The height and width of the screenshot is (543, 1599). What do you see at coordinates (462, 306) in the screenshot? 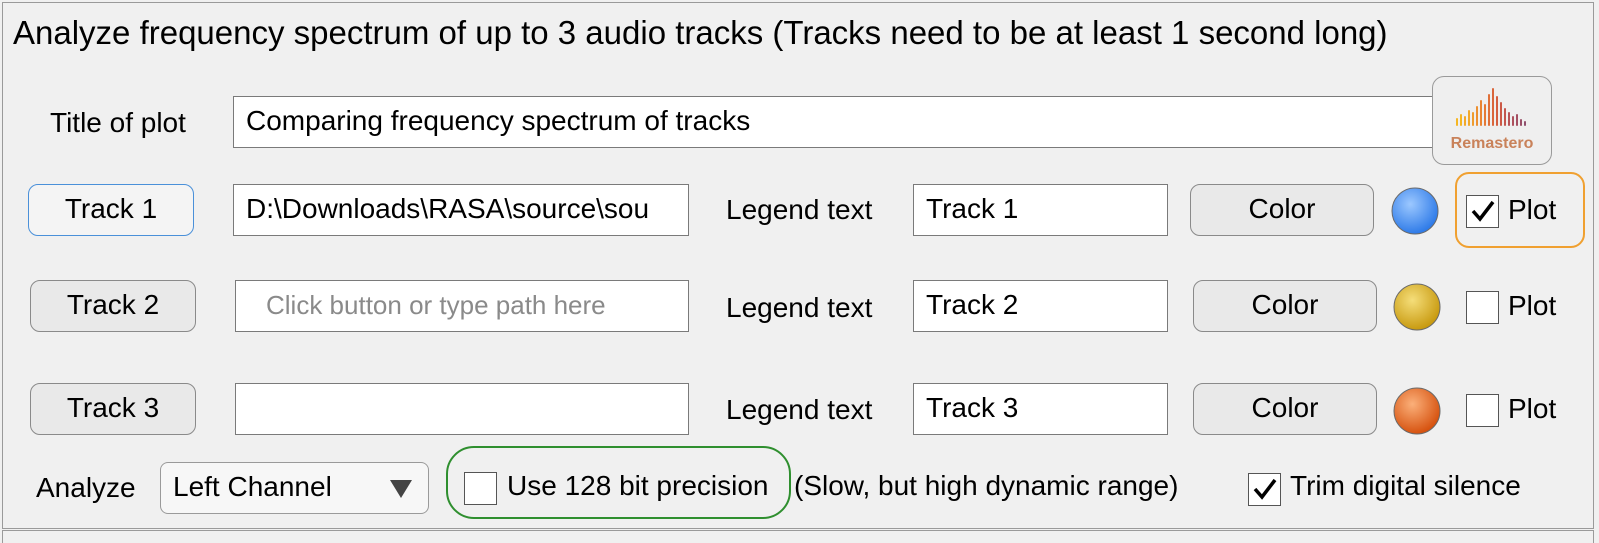
I see `track-2-path-input: Click button or type path here` at bounding box center [462, 306].